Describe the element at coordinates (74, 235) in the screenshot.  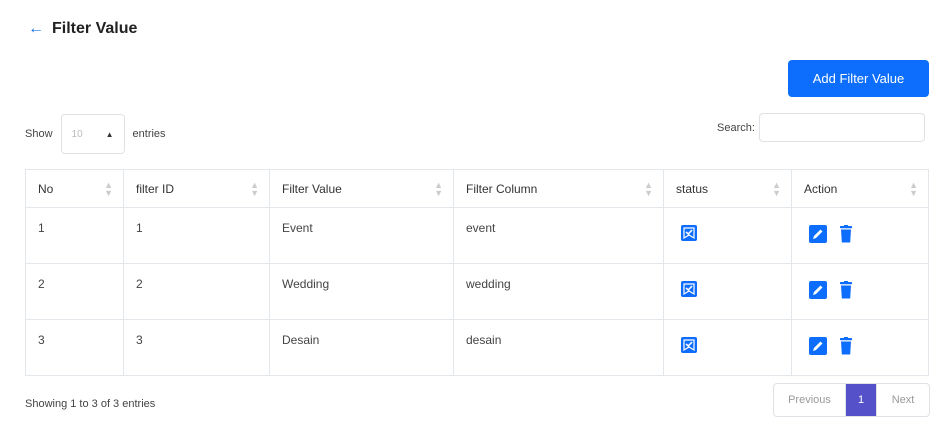
I see `cell-no: 1` at that location.